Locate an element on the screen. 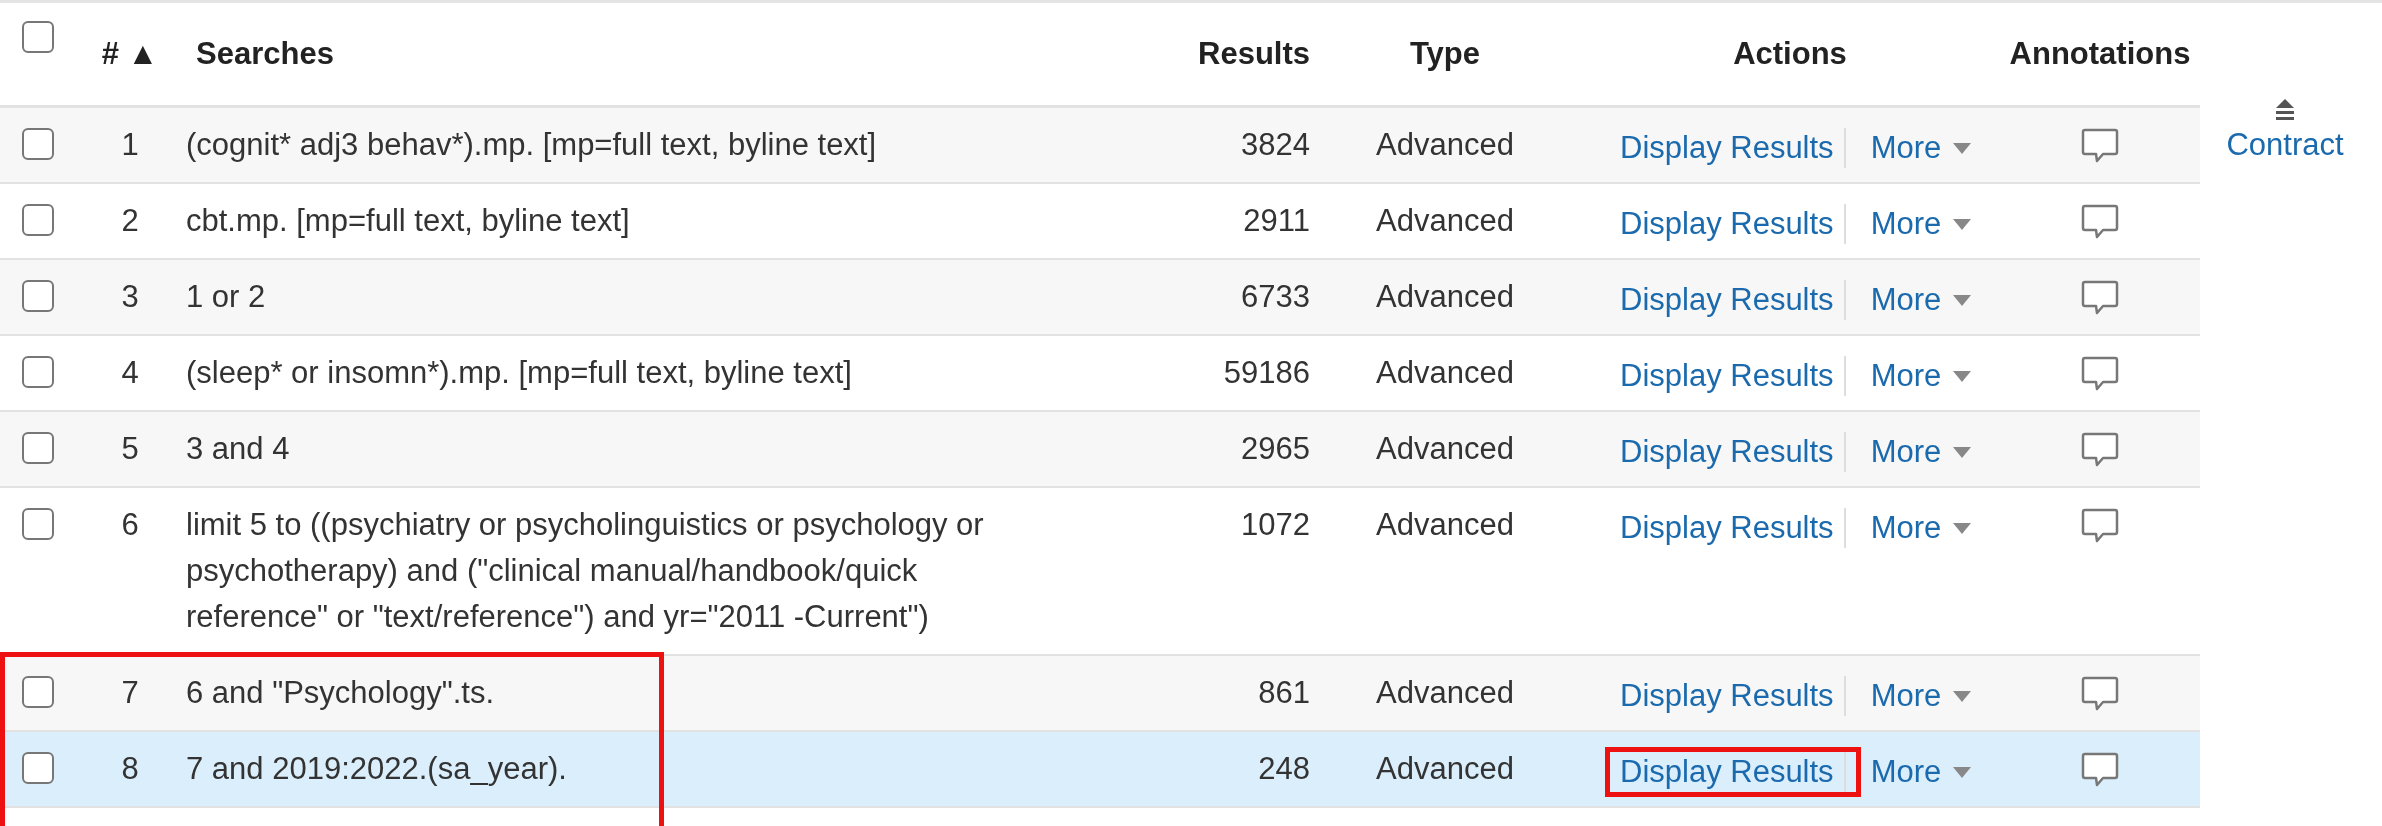 This screenshot has width=2382, height=826. search-query: 7 and 2019:2022.(sa_year). is located at coordinates (376, 768).